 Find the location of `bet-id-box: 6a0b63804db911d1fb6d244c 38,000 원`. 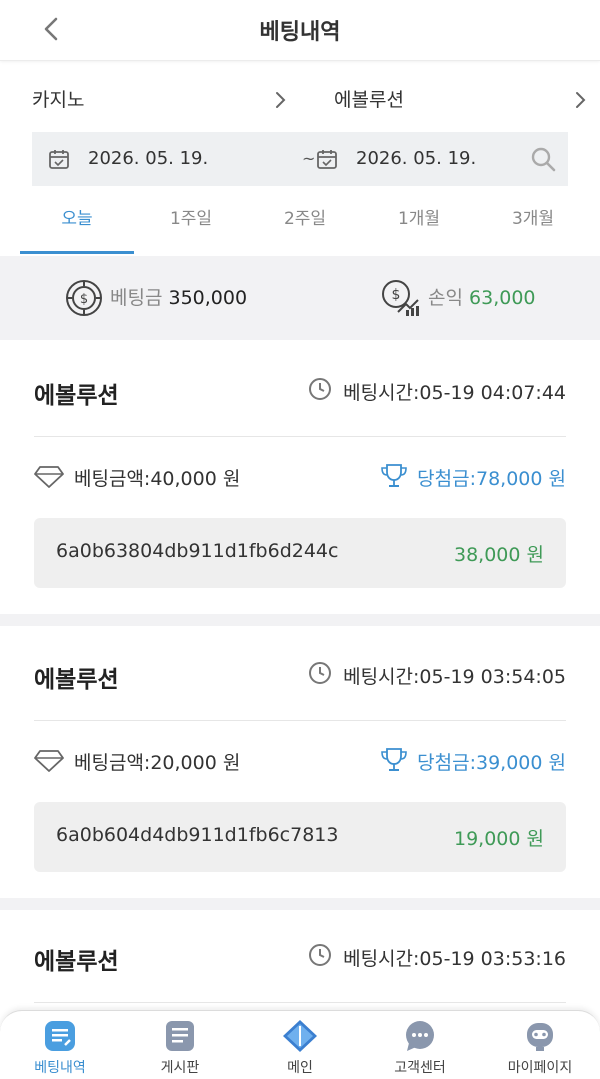

bet-id-box: 6a0b63804db911d1fb6d244c 38,000 원 is located at coordinates (300, 553).